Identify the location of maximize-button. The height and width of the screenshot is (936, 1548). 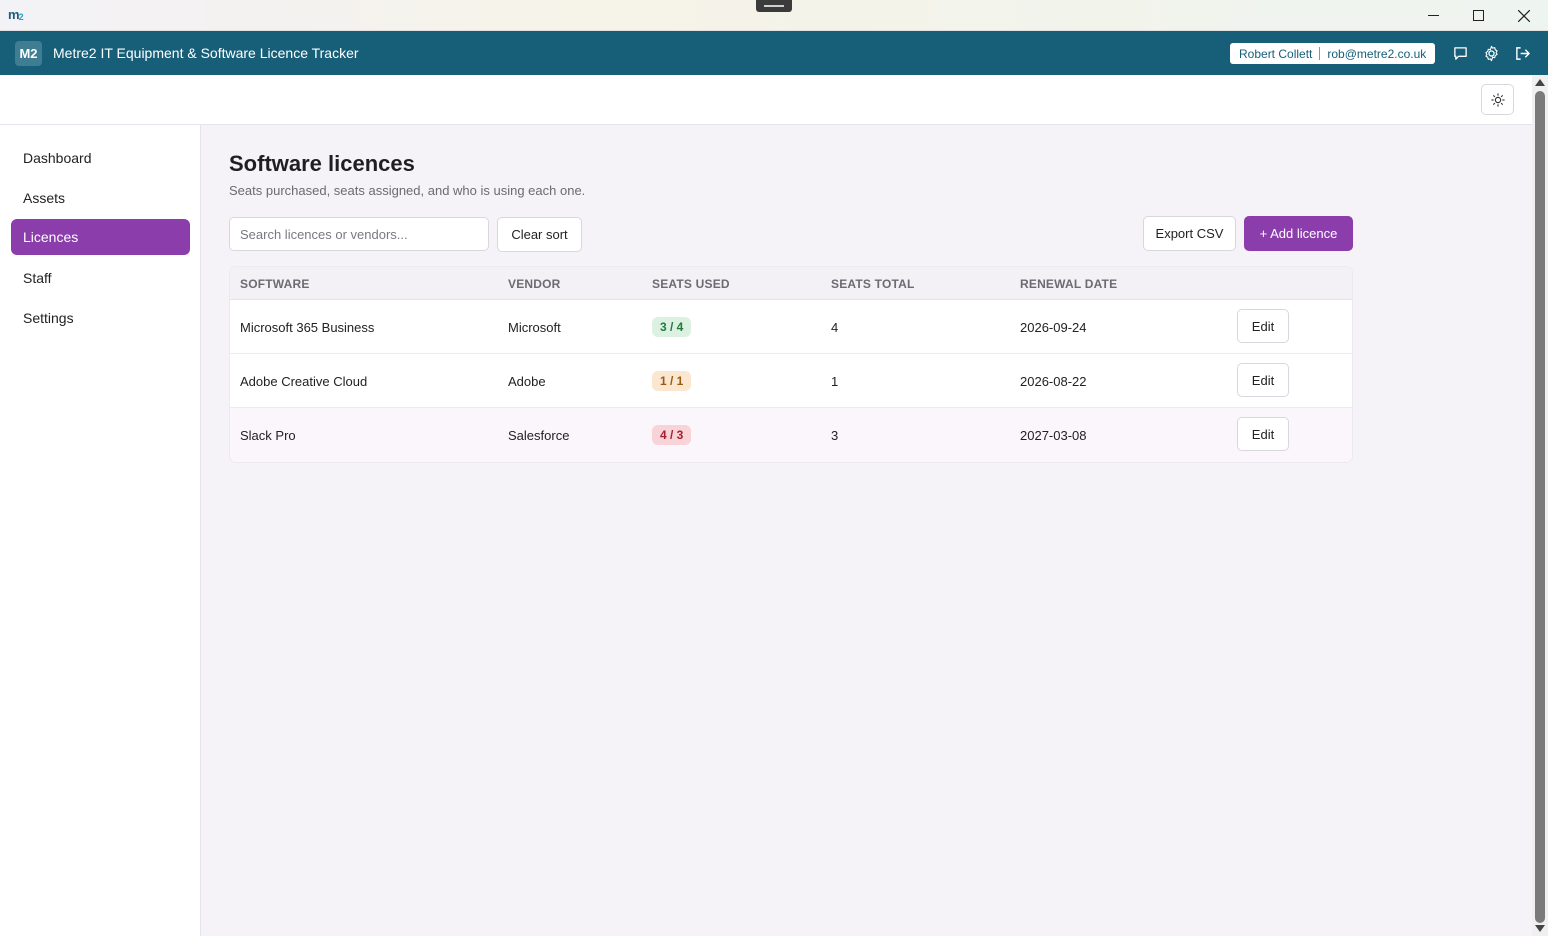
(1478, 15).